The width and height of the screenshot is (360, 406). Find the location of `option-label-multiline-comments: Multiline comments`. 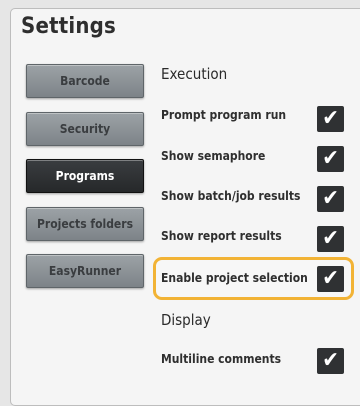

option-label-multiline-comments: Multiline comments is located at coordinates (221, 359).